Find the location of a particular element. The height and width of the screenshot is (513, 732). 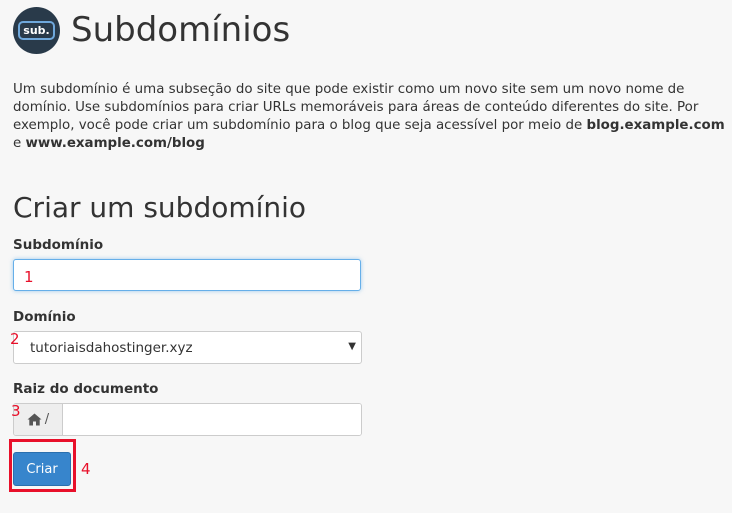

description-example-path: www.example.com/blog is located at coordinates (115, 143).